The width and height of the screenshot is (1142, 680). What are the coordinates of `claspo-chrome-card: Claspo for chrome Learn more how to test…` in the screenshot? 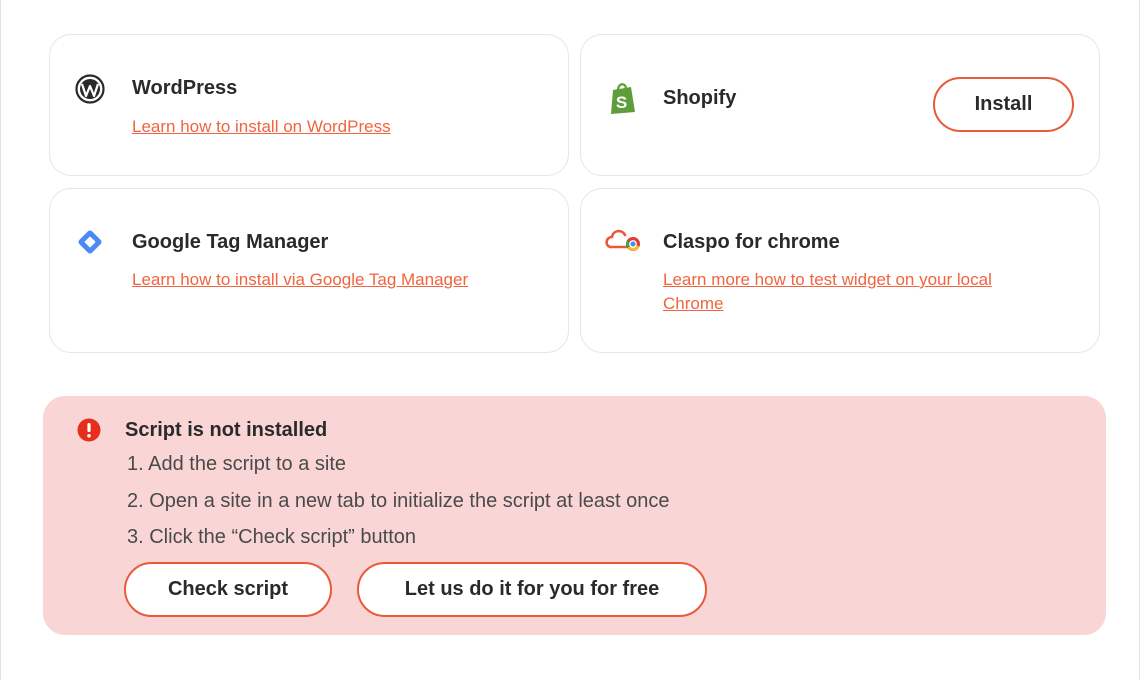 It's located at (840, 270).